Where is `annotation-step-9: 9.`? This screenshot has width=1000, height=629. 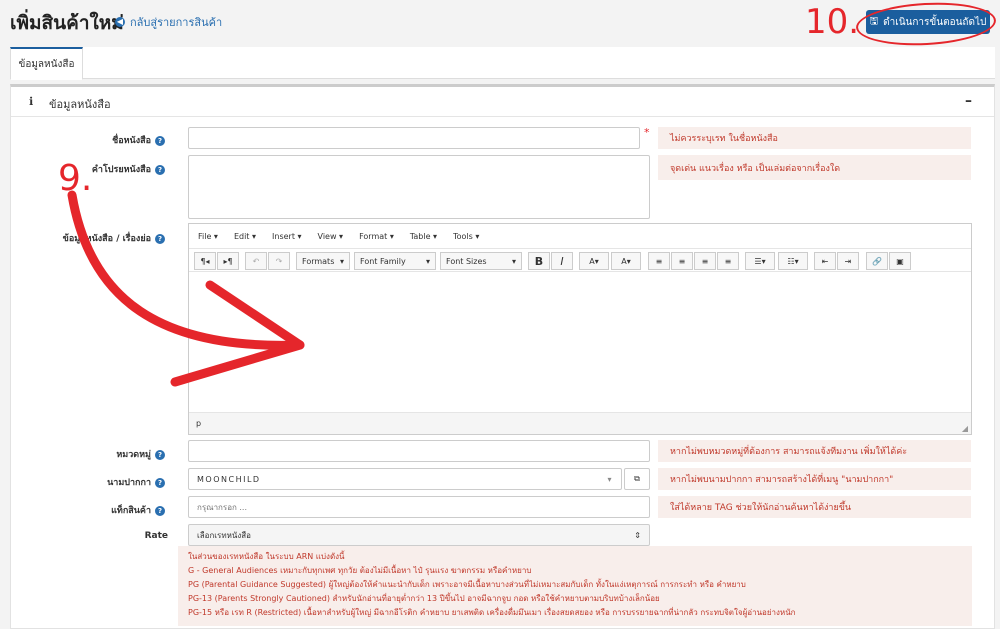 annotation-step-9: 9. is located at coordinates (75, 178).